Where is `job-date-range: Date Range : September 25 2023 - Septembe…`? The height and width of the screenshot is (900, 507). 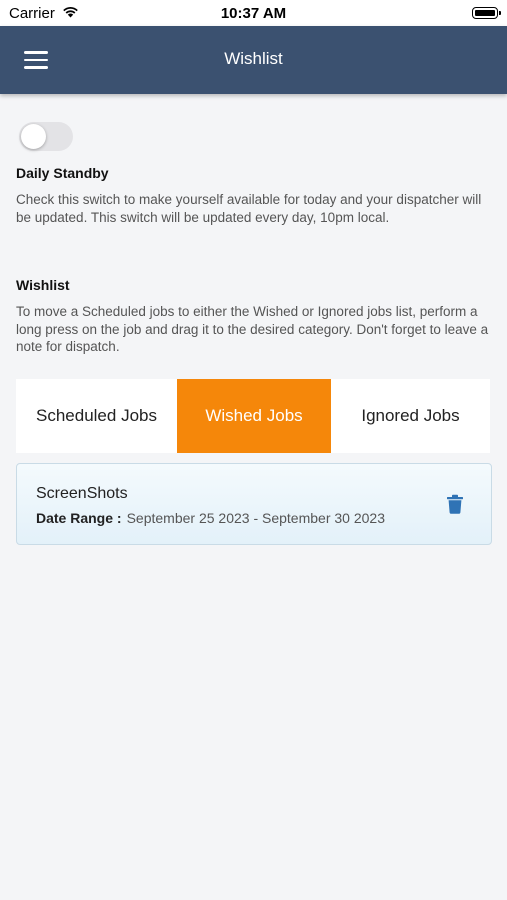 job-date-range: Date Range : September 25 2023 - Septembe… is located at coordinates (210, 518).